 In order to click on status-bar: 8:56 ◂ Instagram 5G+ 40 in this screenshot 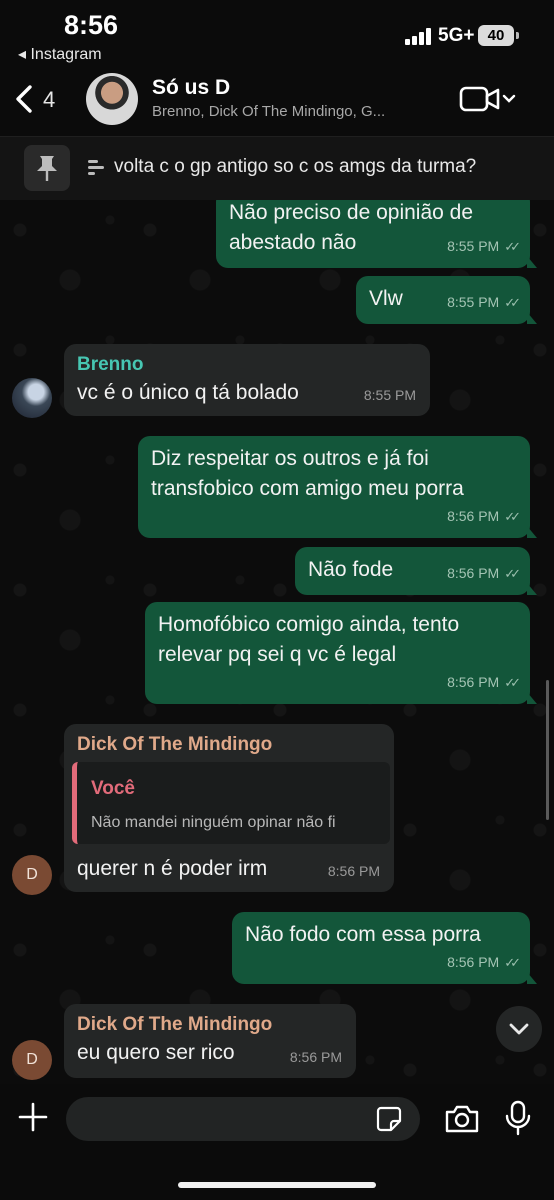, I will do `click(277, 35)`.